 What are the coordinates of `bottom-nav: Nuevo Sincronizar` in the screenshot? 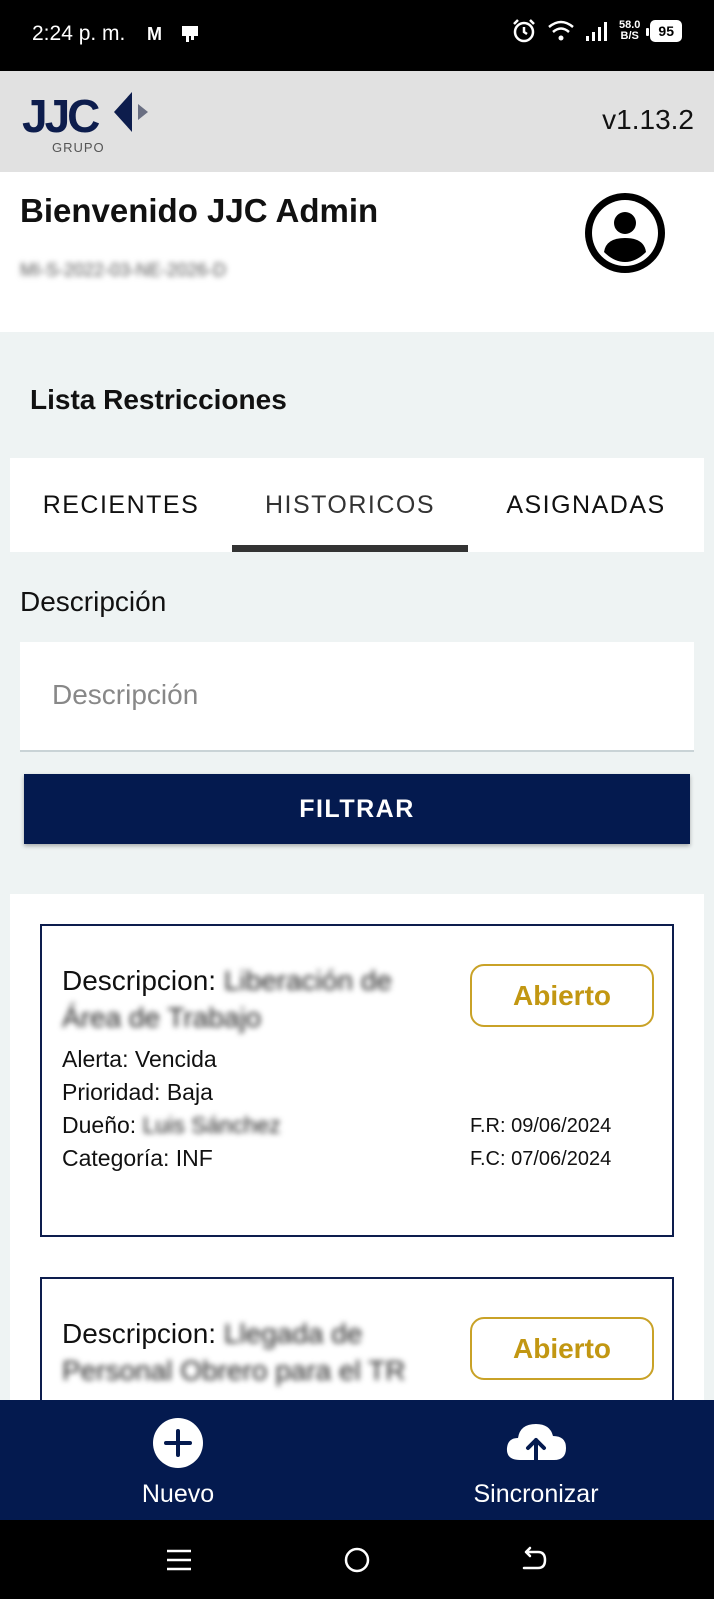 It's located at (357, 1460).